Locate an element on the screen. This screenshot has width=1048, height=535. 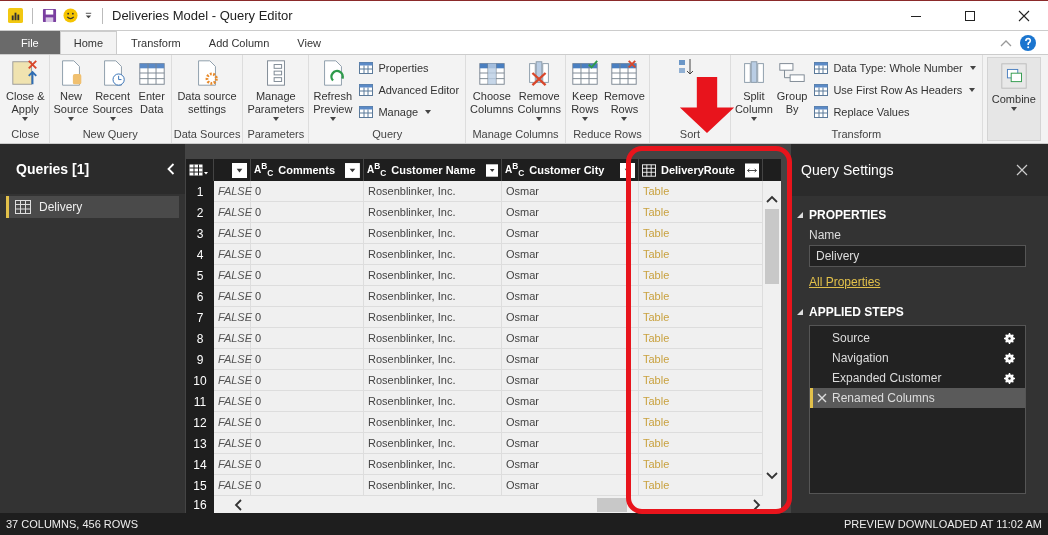
ribbon-button: Split Column is located at coordinates (753, 89).